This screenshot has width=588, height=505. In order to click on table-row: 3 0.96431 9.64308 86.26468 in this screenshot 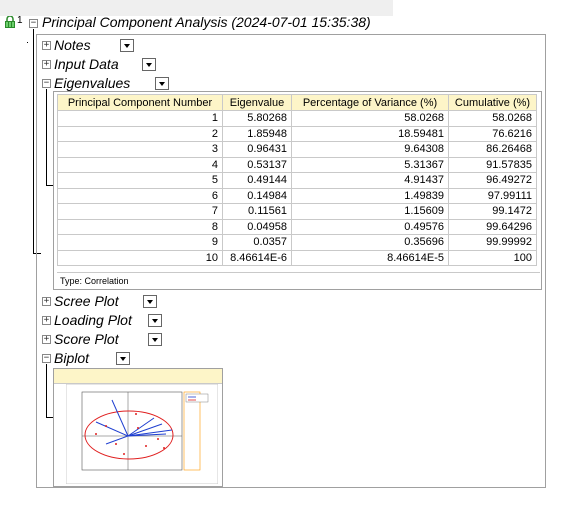, I will do `click(297, 149)`.